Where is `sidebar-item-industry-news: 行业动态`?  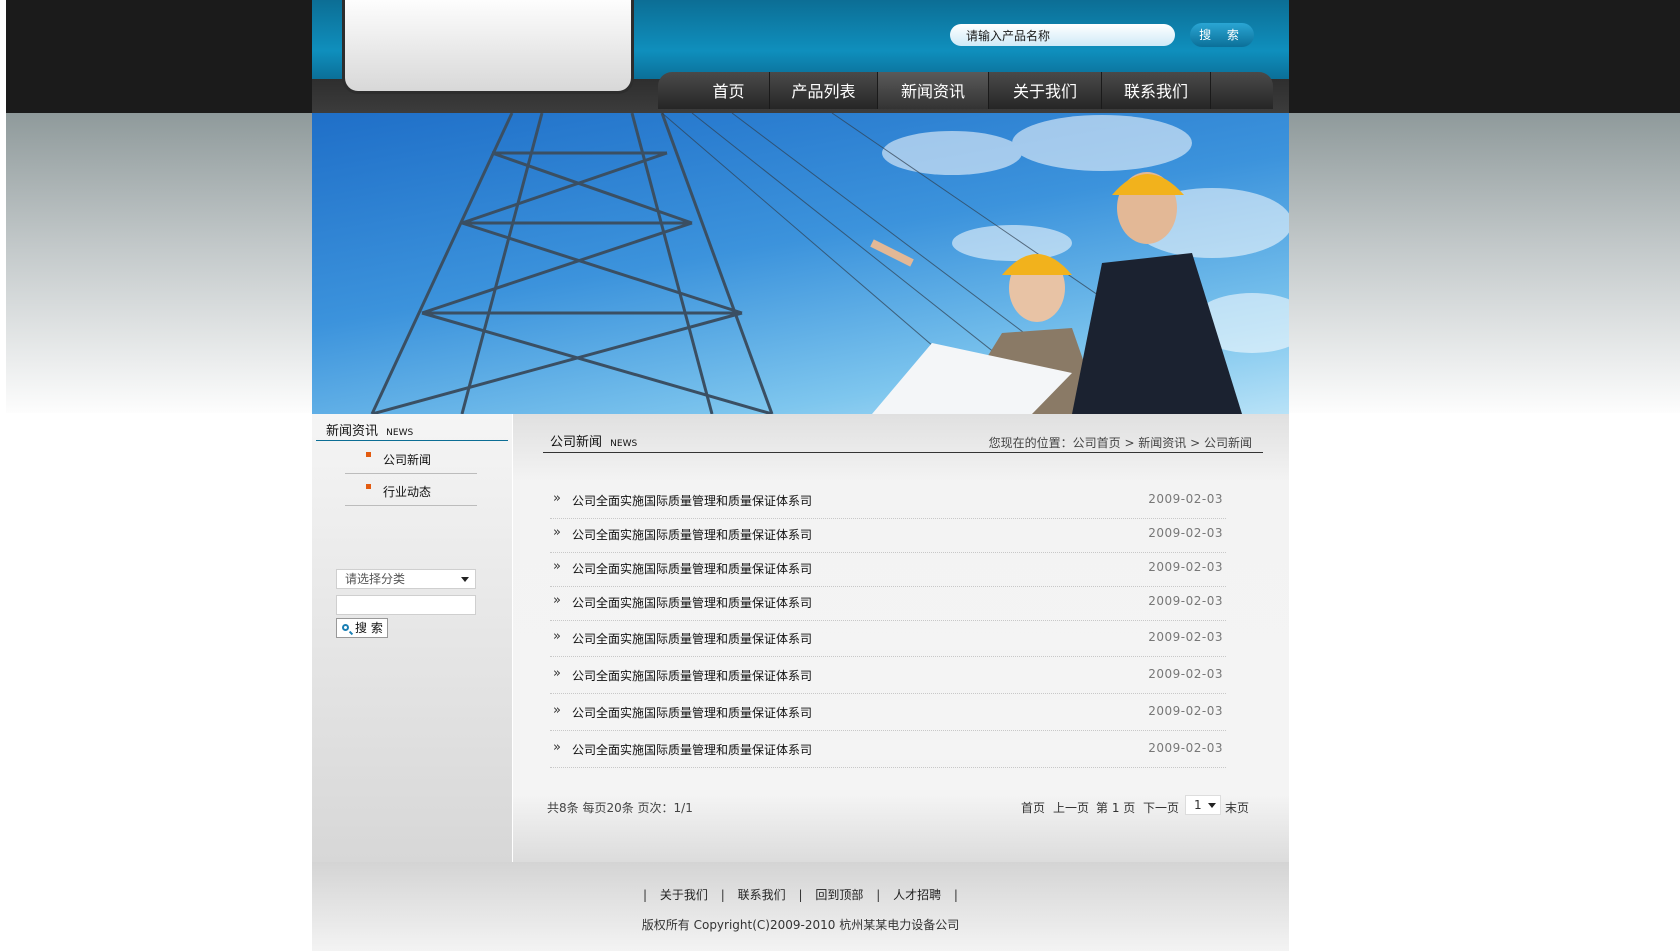
sidebar-item-industry-news: 行业动态 is located at coordinates (411, 490).